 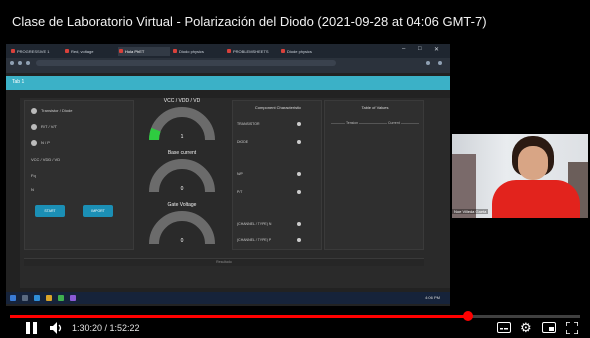 What do you see at coordinates (432, 297) in the screenshot?
I see `taskbar-clock: 4:06 PM` at bounding box center [432, 297].